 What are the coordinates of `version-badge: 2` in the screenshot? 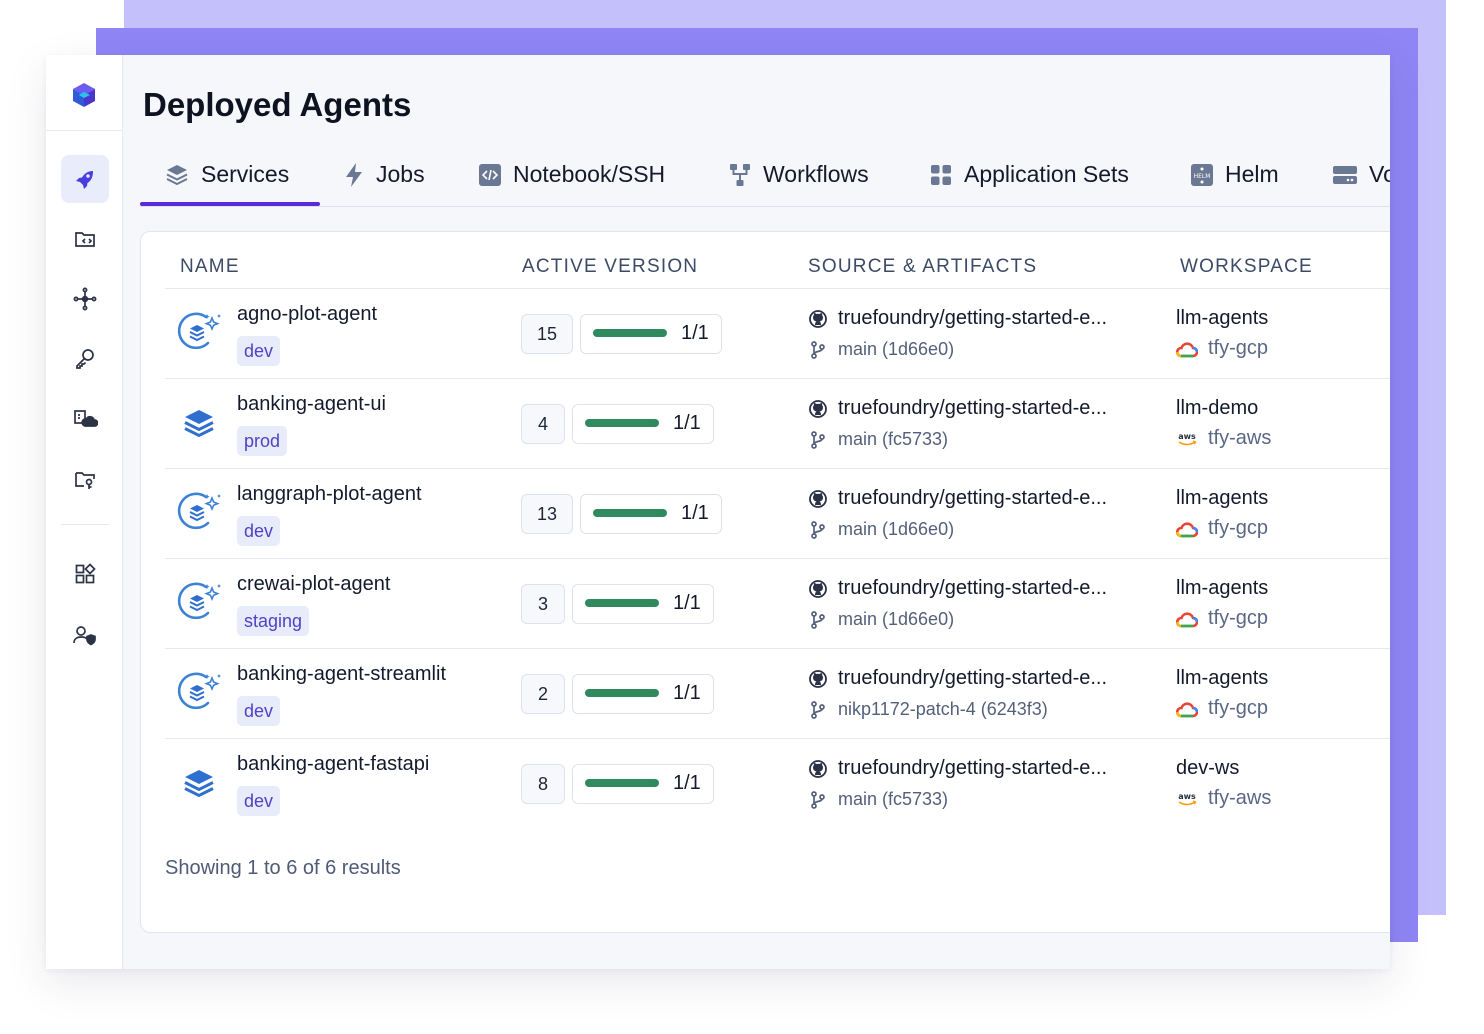 It's located at (543, 694).